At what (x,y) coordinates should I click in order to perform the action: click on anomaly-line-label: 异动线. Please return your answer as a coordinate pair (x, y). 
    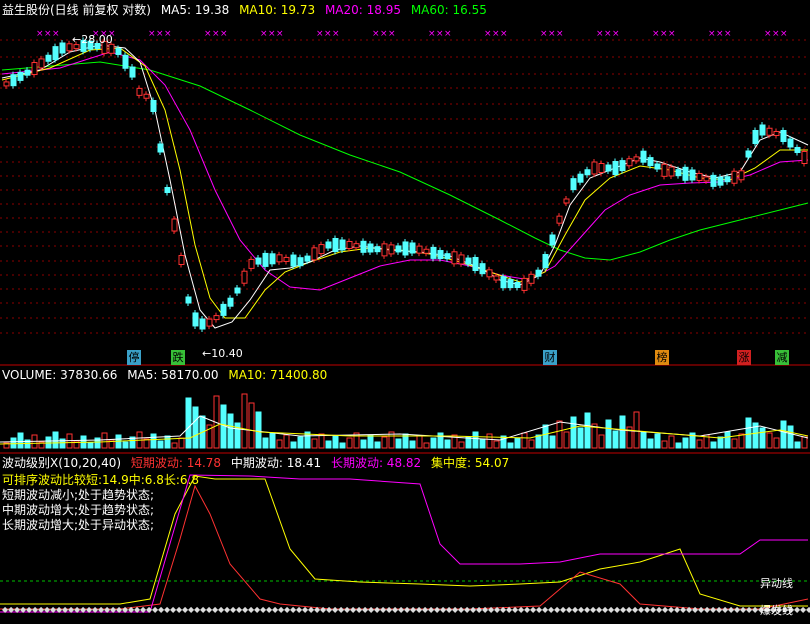
    Looking at the image, I should click on (776, 583).